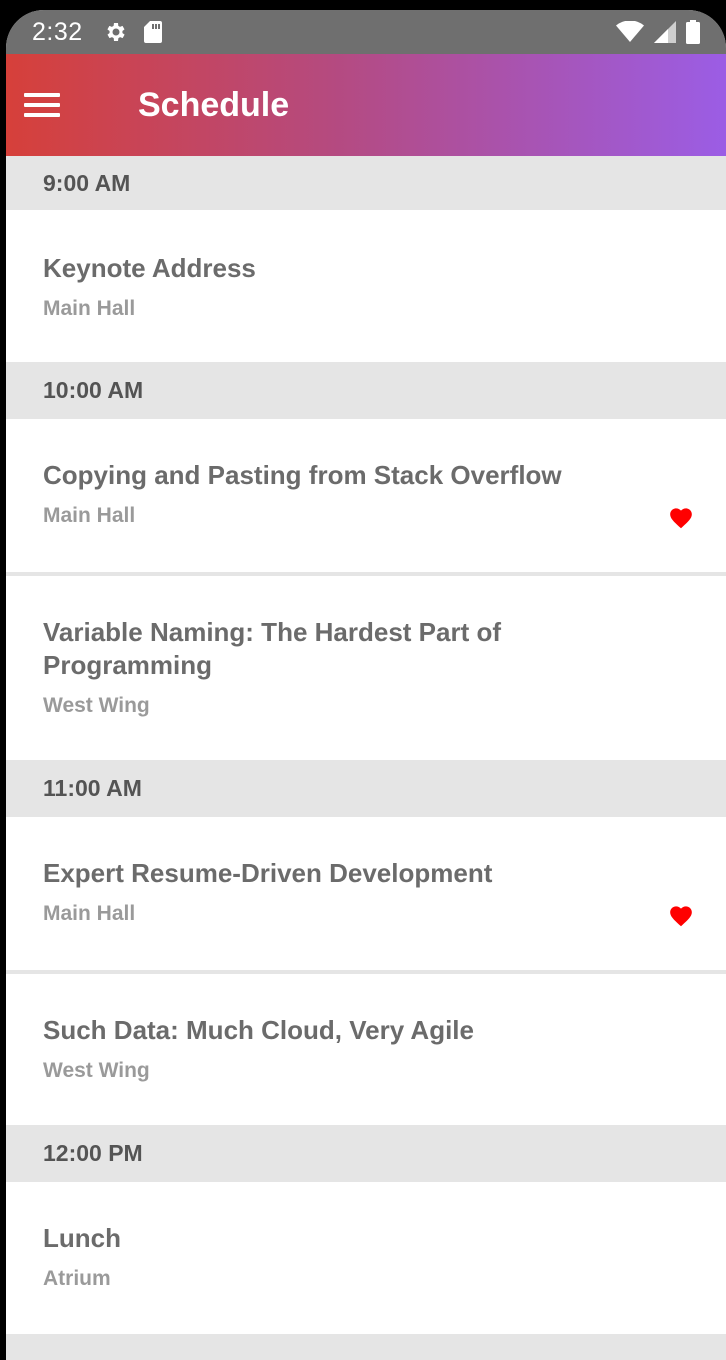 The height and width of the screenshot is (1360, 726). I want to click on session-title: Such Data: Much Cloud, Very Agile, so click(258, 1030).